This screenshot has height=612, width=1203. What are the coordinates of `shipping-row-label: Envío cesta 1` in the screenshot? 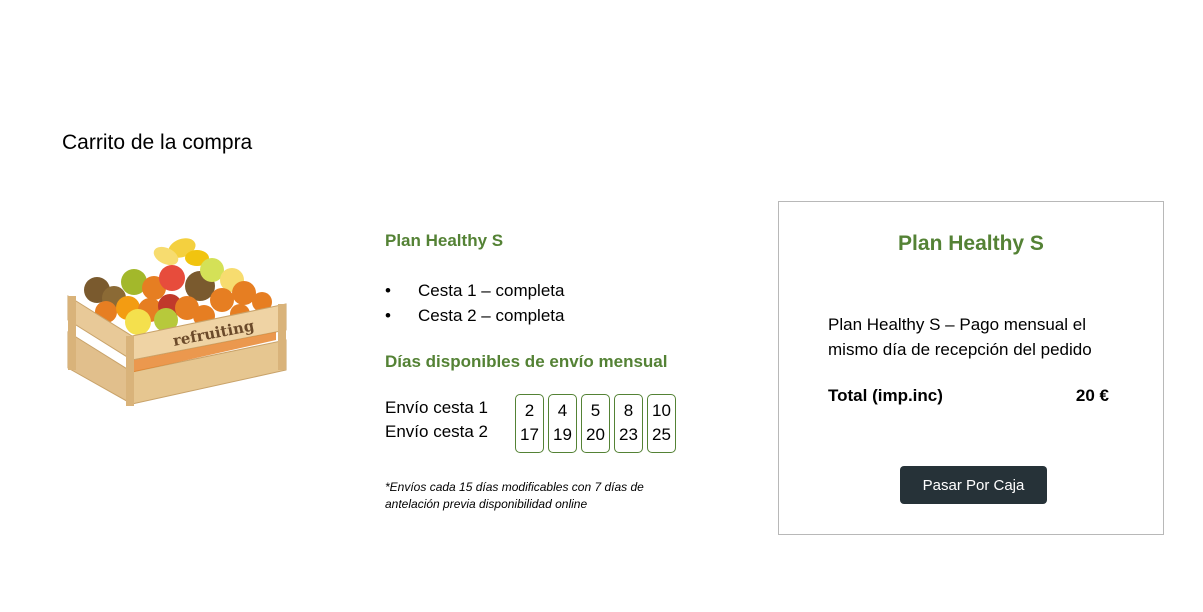 It's located at (437, 407).